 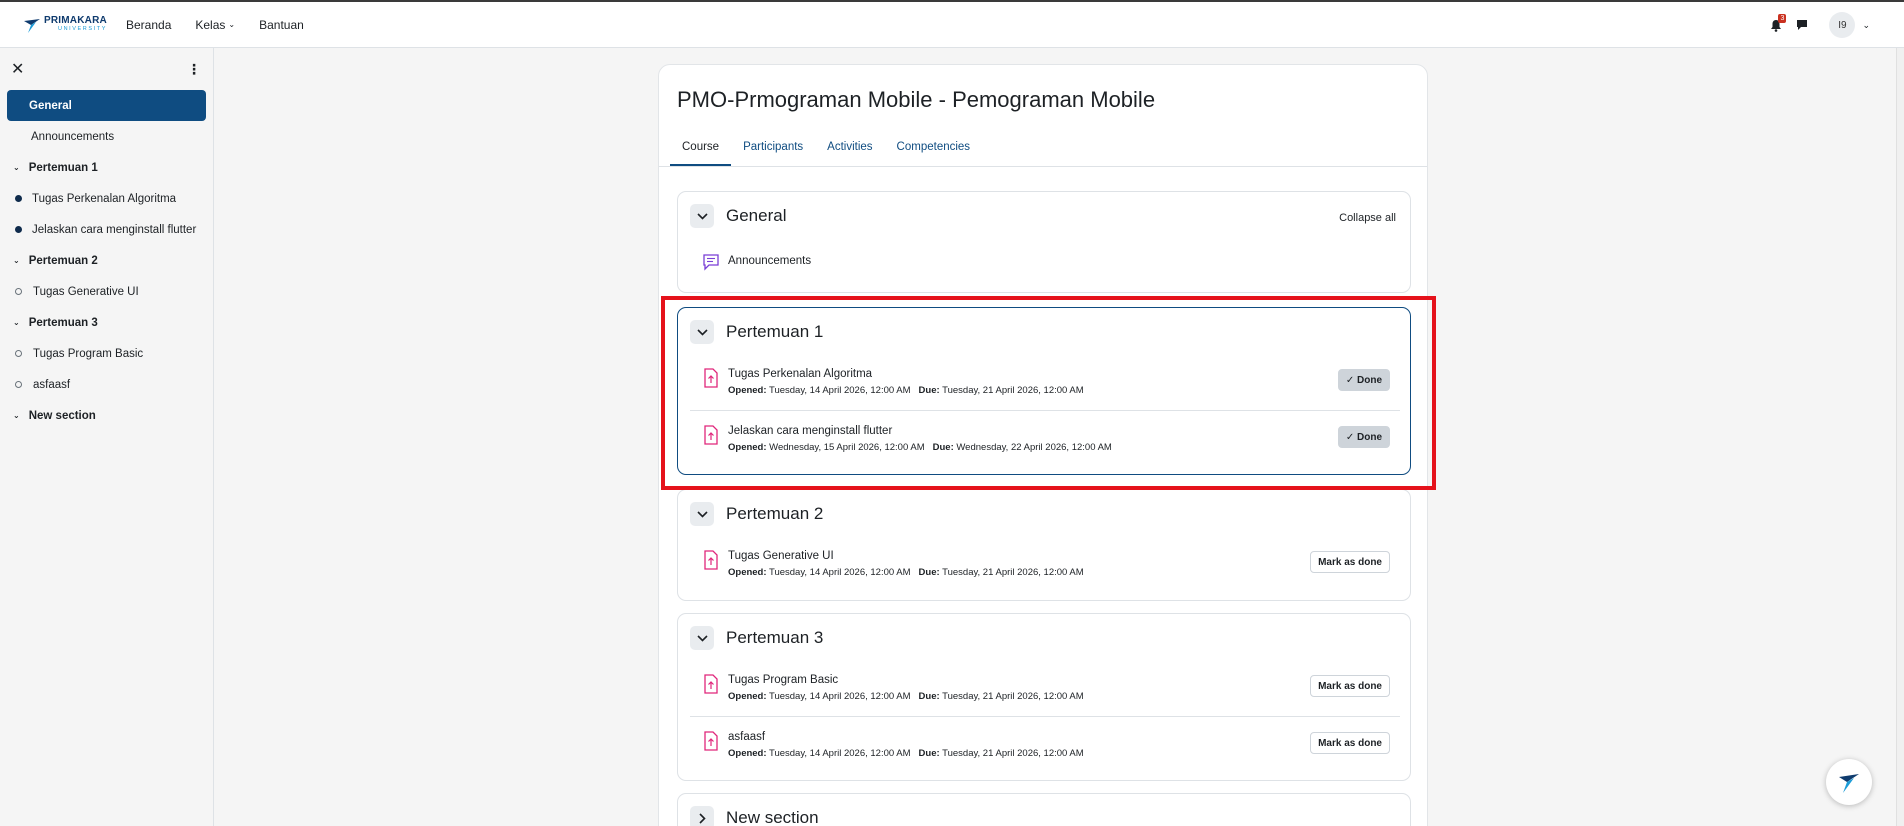 What do you see at coordinates (934, 148) in the screenshot?
I see `tab-competencies: Competencies` at bounding box center [934, 148].